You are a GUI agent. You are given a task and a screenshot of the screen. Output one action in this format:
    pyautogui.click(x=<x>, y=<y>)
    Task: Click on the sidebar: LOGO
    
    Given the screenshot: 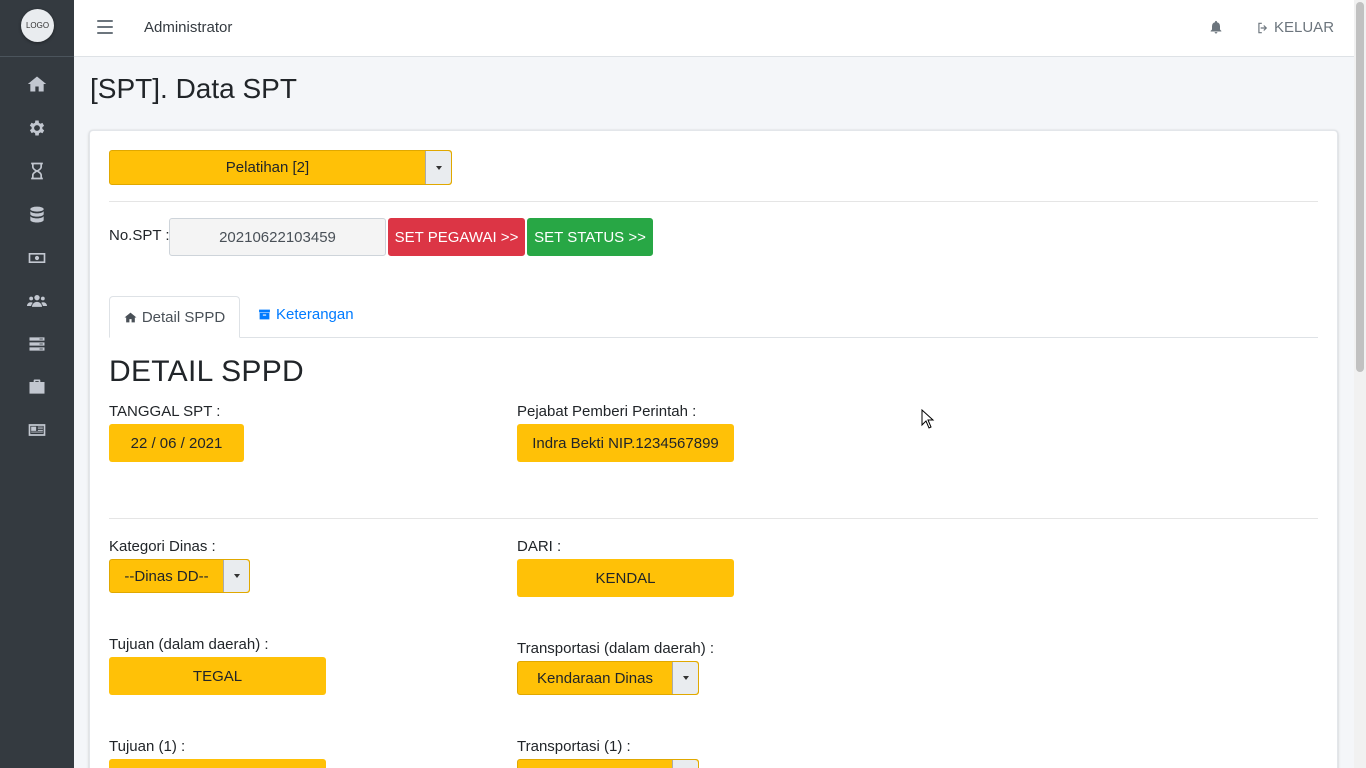 What is the action you would take?
    pyautogui.click(x=37, y=384)
    